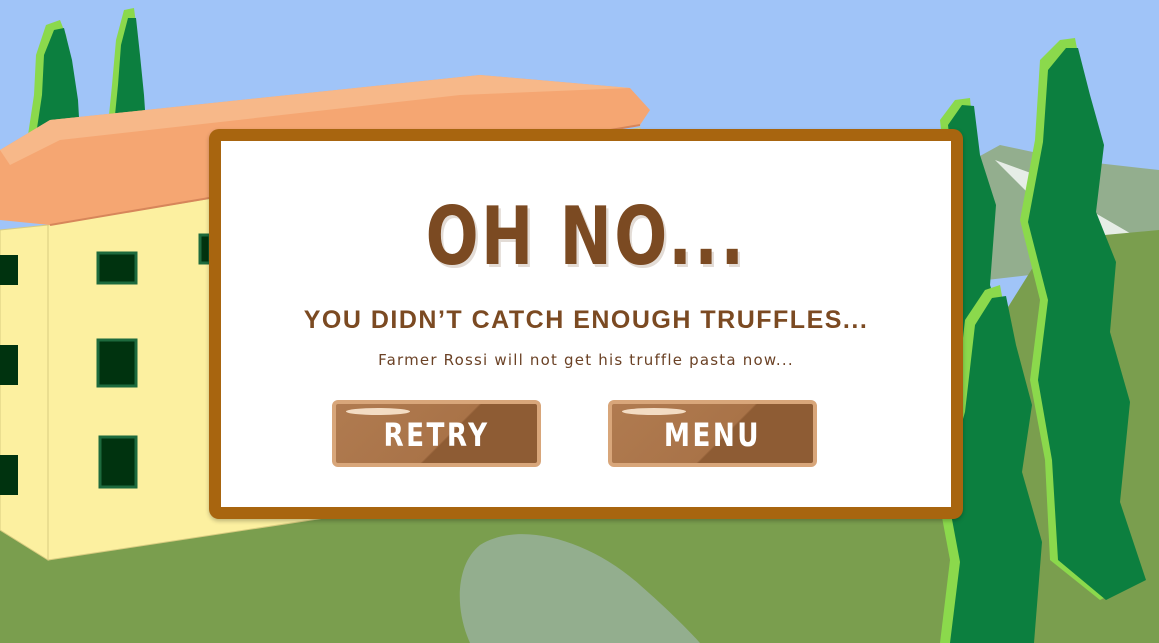  I want to click on menu-button: MENU, so click(712, 433).